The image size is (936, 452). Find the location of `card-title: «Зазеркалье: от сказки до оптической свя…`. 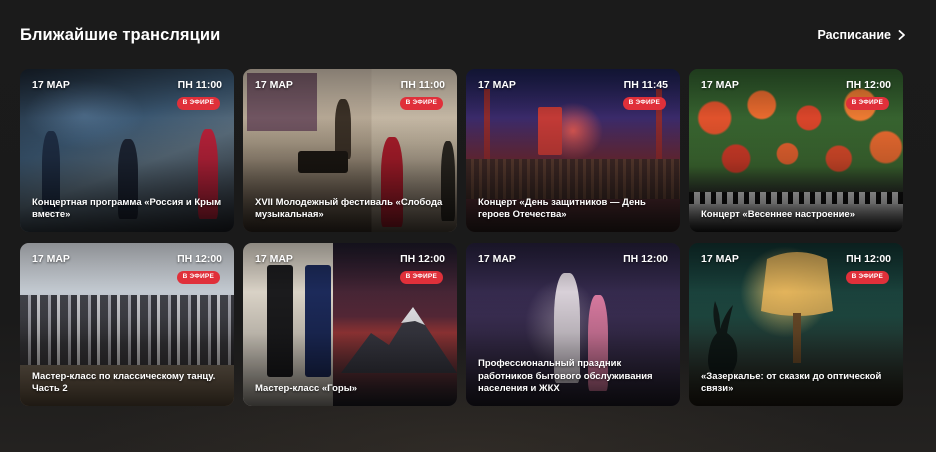

card-title: «Зазеркалье: от сказки до оптической свя… is located at coordinates (791, 382).